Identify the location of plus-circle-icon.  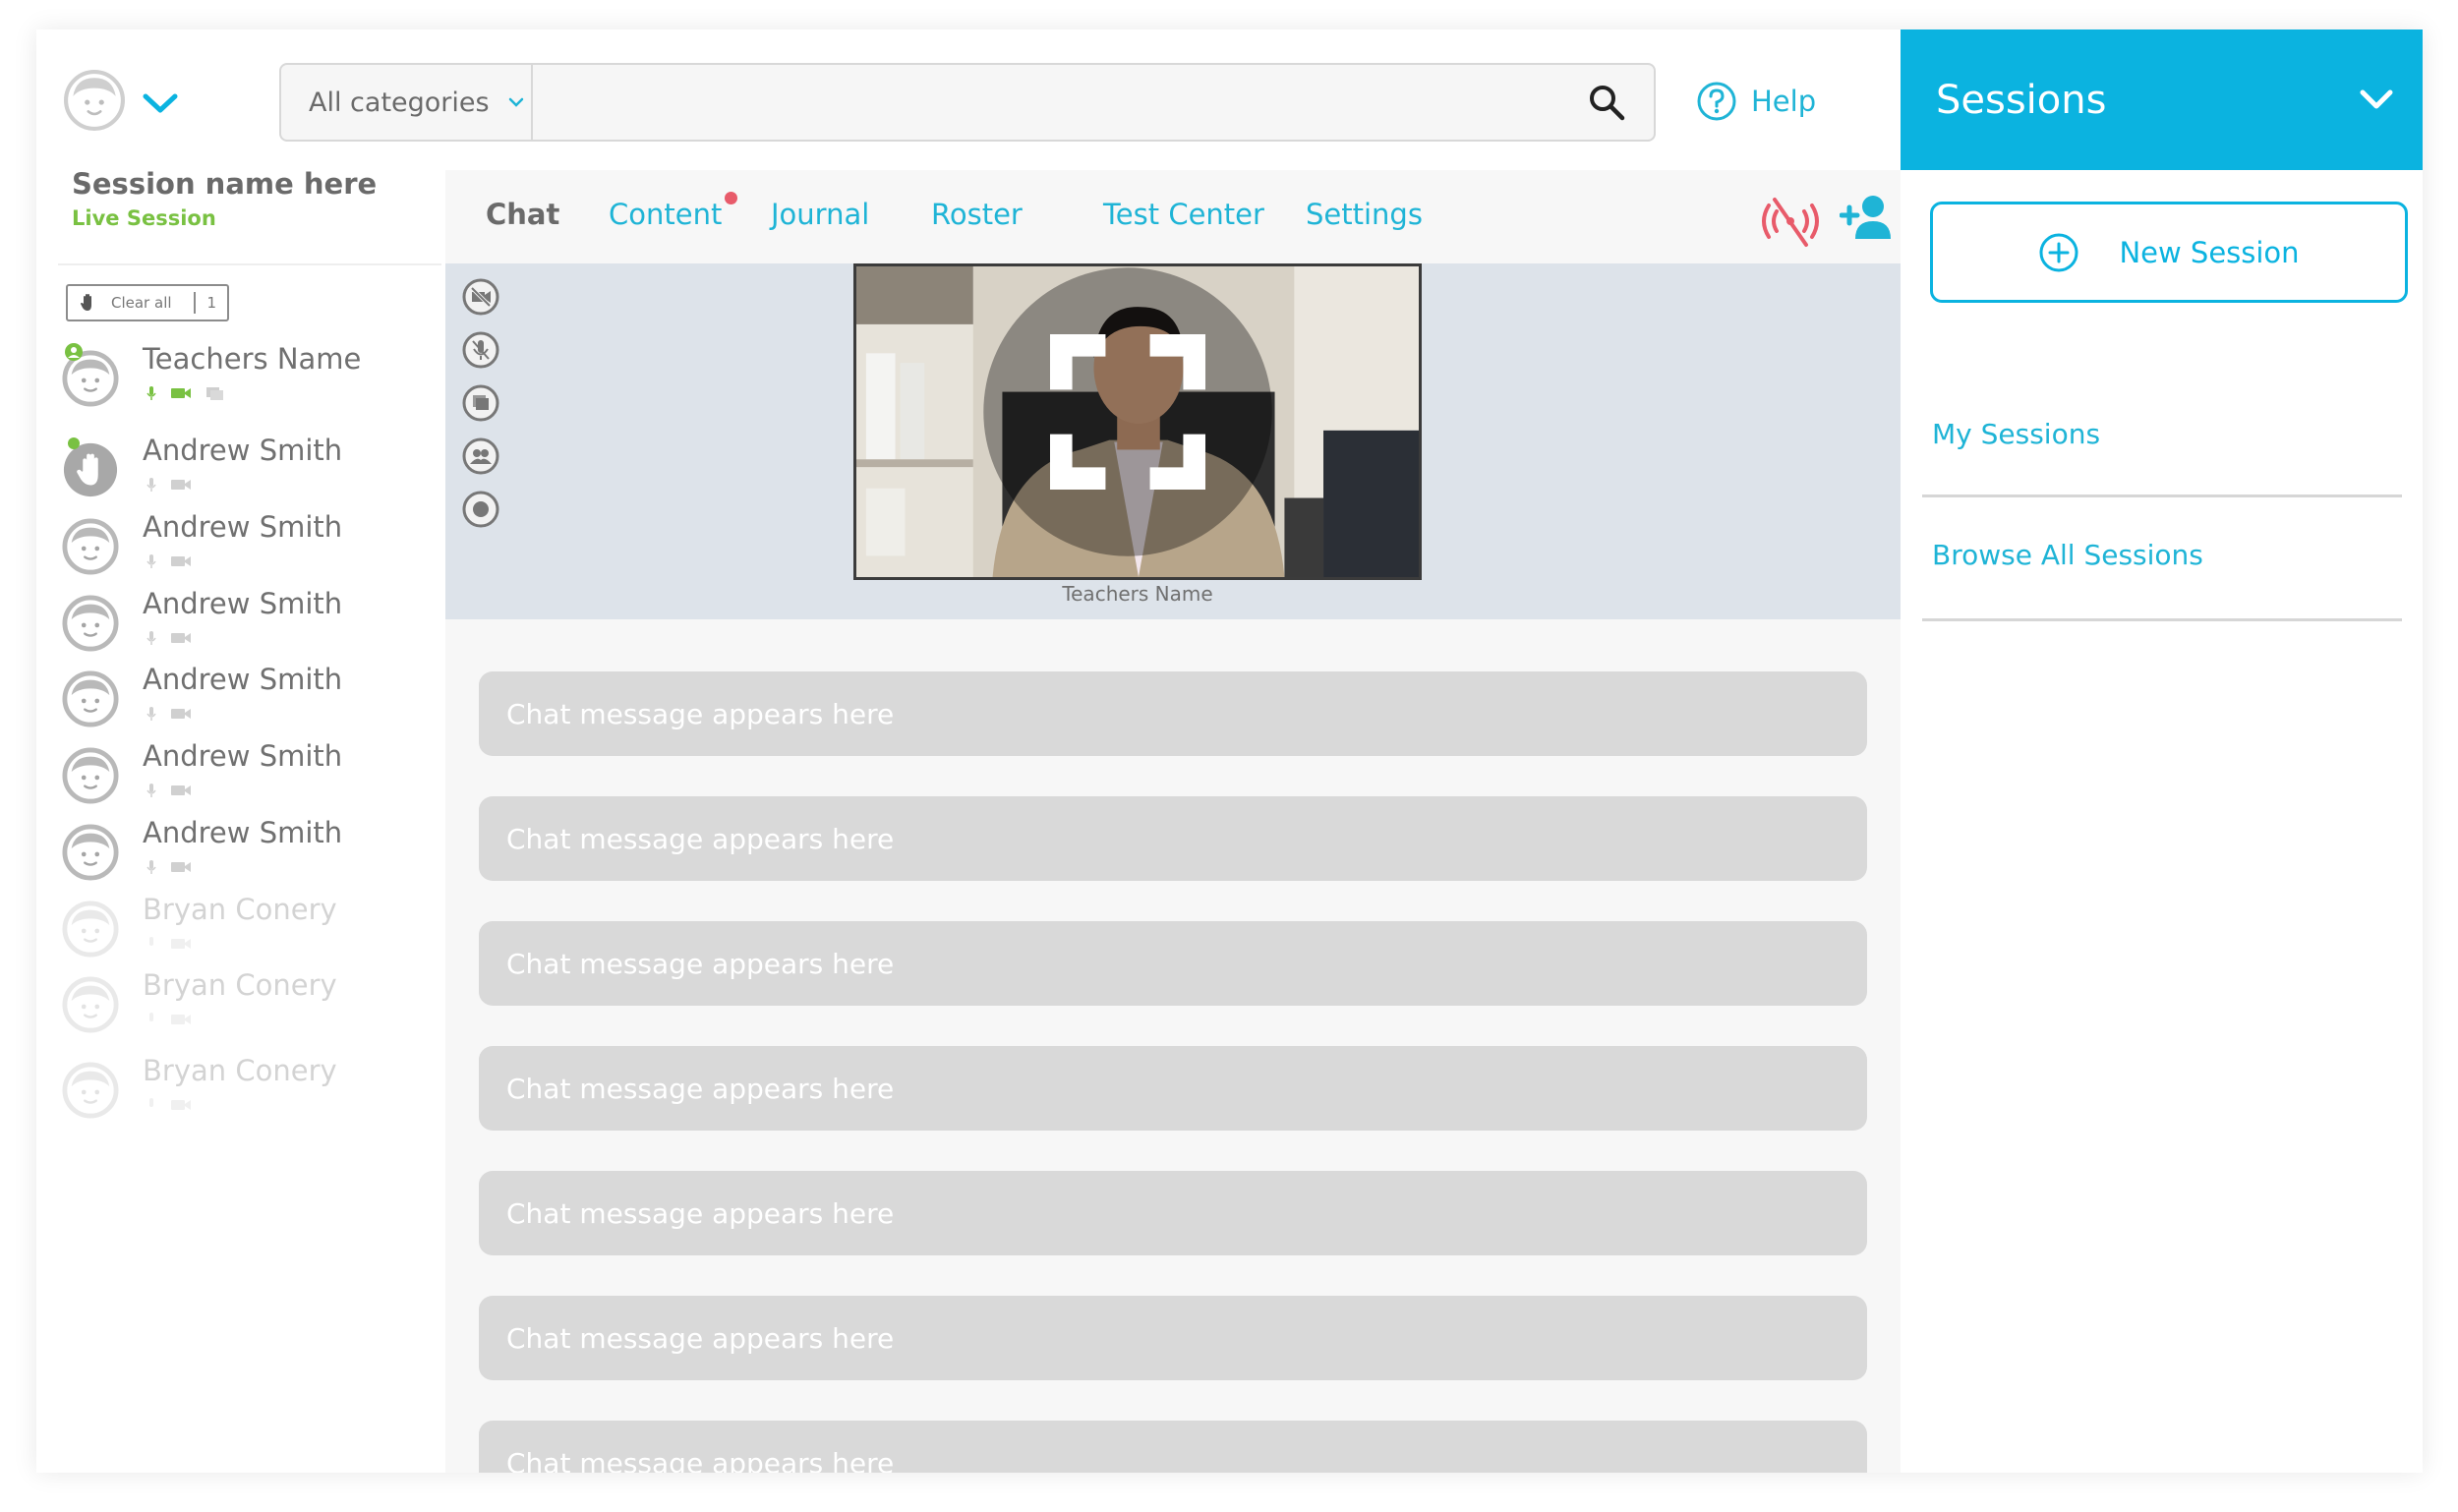
(2058, 252).